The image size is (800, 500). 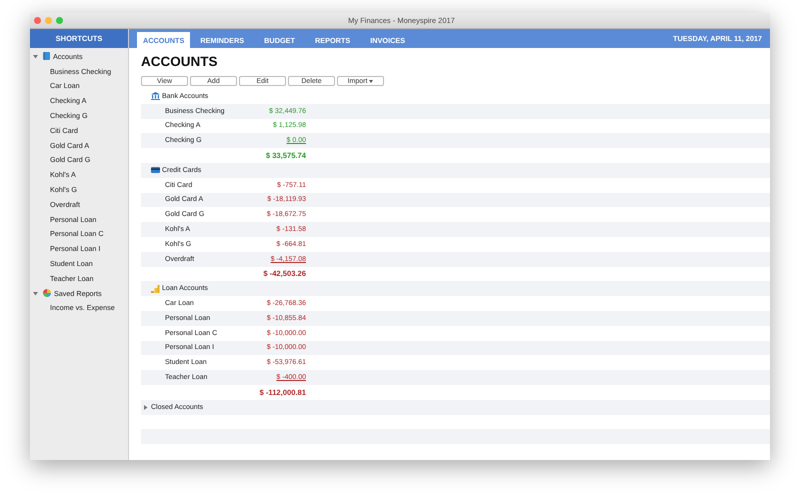 What do you see at coordinates (155, 170) in the screenshot?
I see `credit-card-icon` at bounding box center [155, 170].